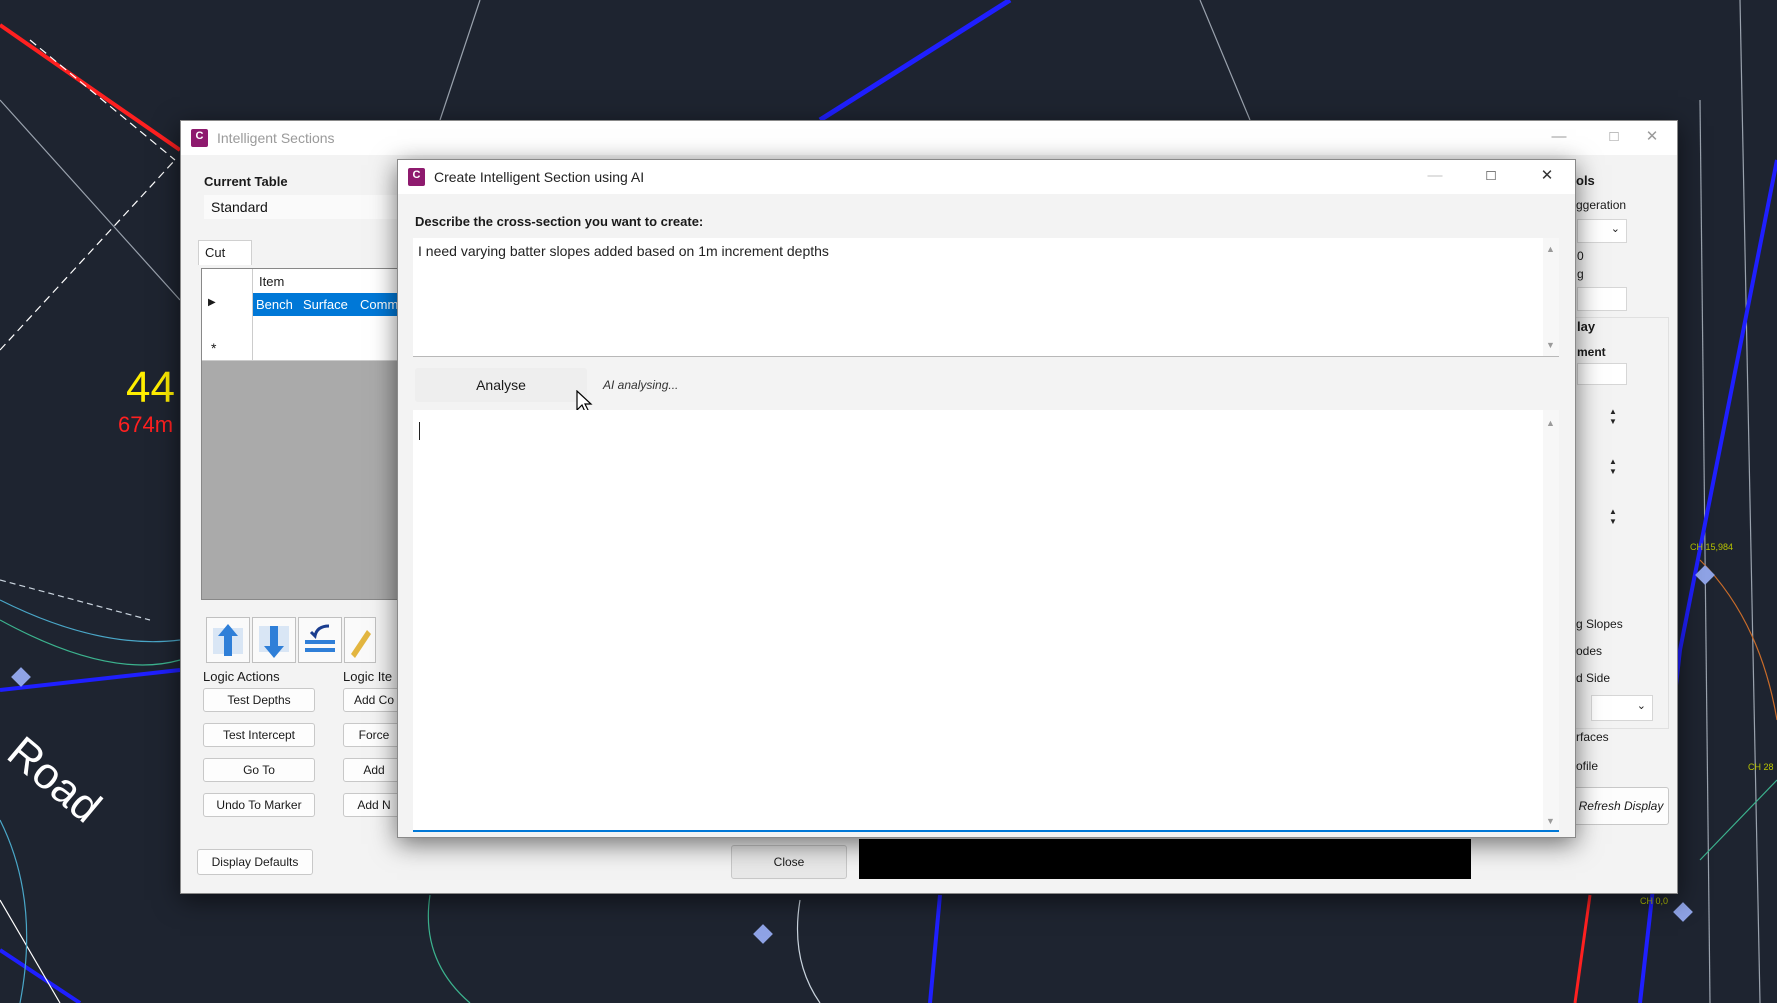  I want to click on add-marker-button: Add N, so click(374, 805).